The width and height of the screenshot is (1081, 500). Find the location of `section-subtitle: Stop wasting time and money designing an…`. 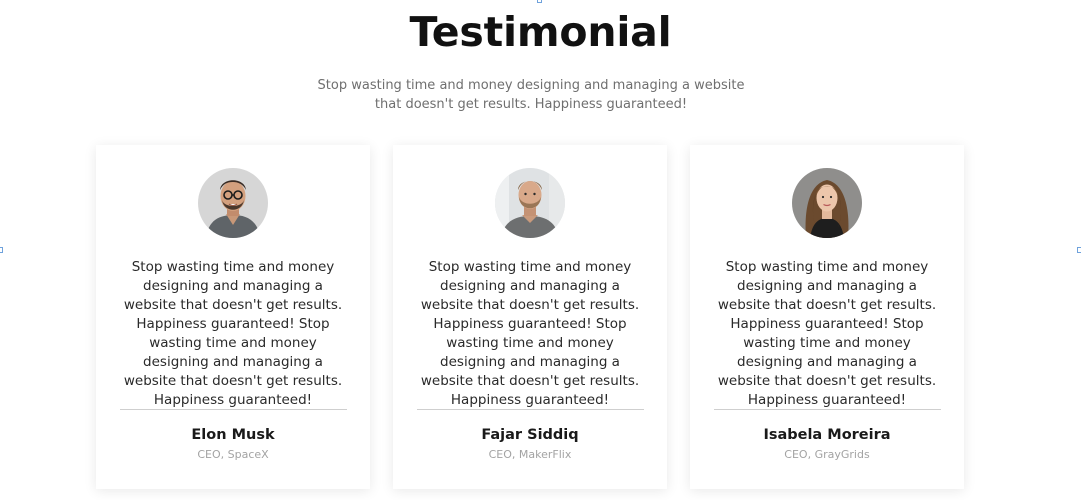

section-subtitle: Stop wasting time and money designing an… is located at coordinates (531, 95).